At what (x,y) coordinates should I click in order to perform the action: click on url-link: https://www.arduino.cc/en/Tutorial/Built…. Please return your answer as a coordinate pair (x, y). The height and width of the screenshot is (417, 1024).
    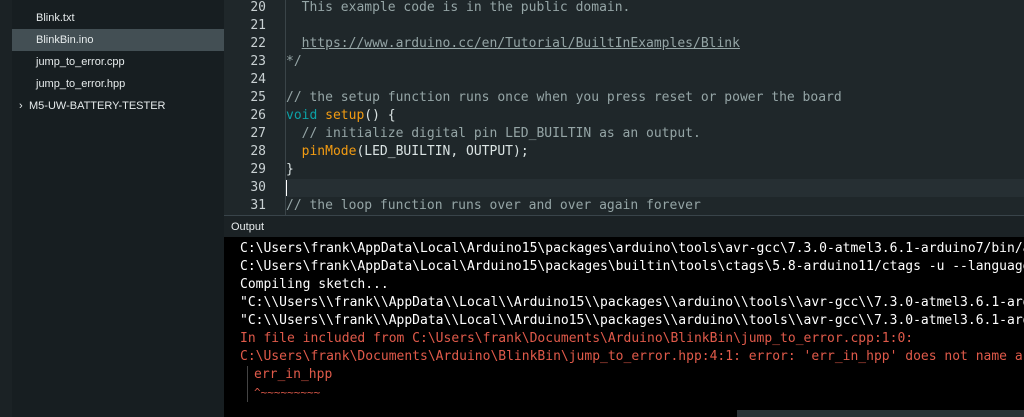
    Looking at the image, I should click on (521, 43).